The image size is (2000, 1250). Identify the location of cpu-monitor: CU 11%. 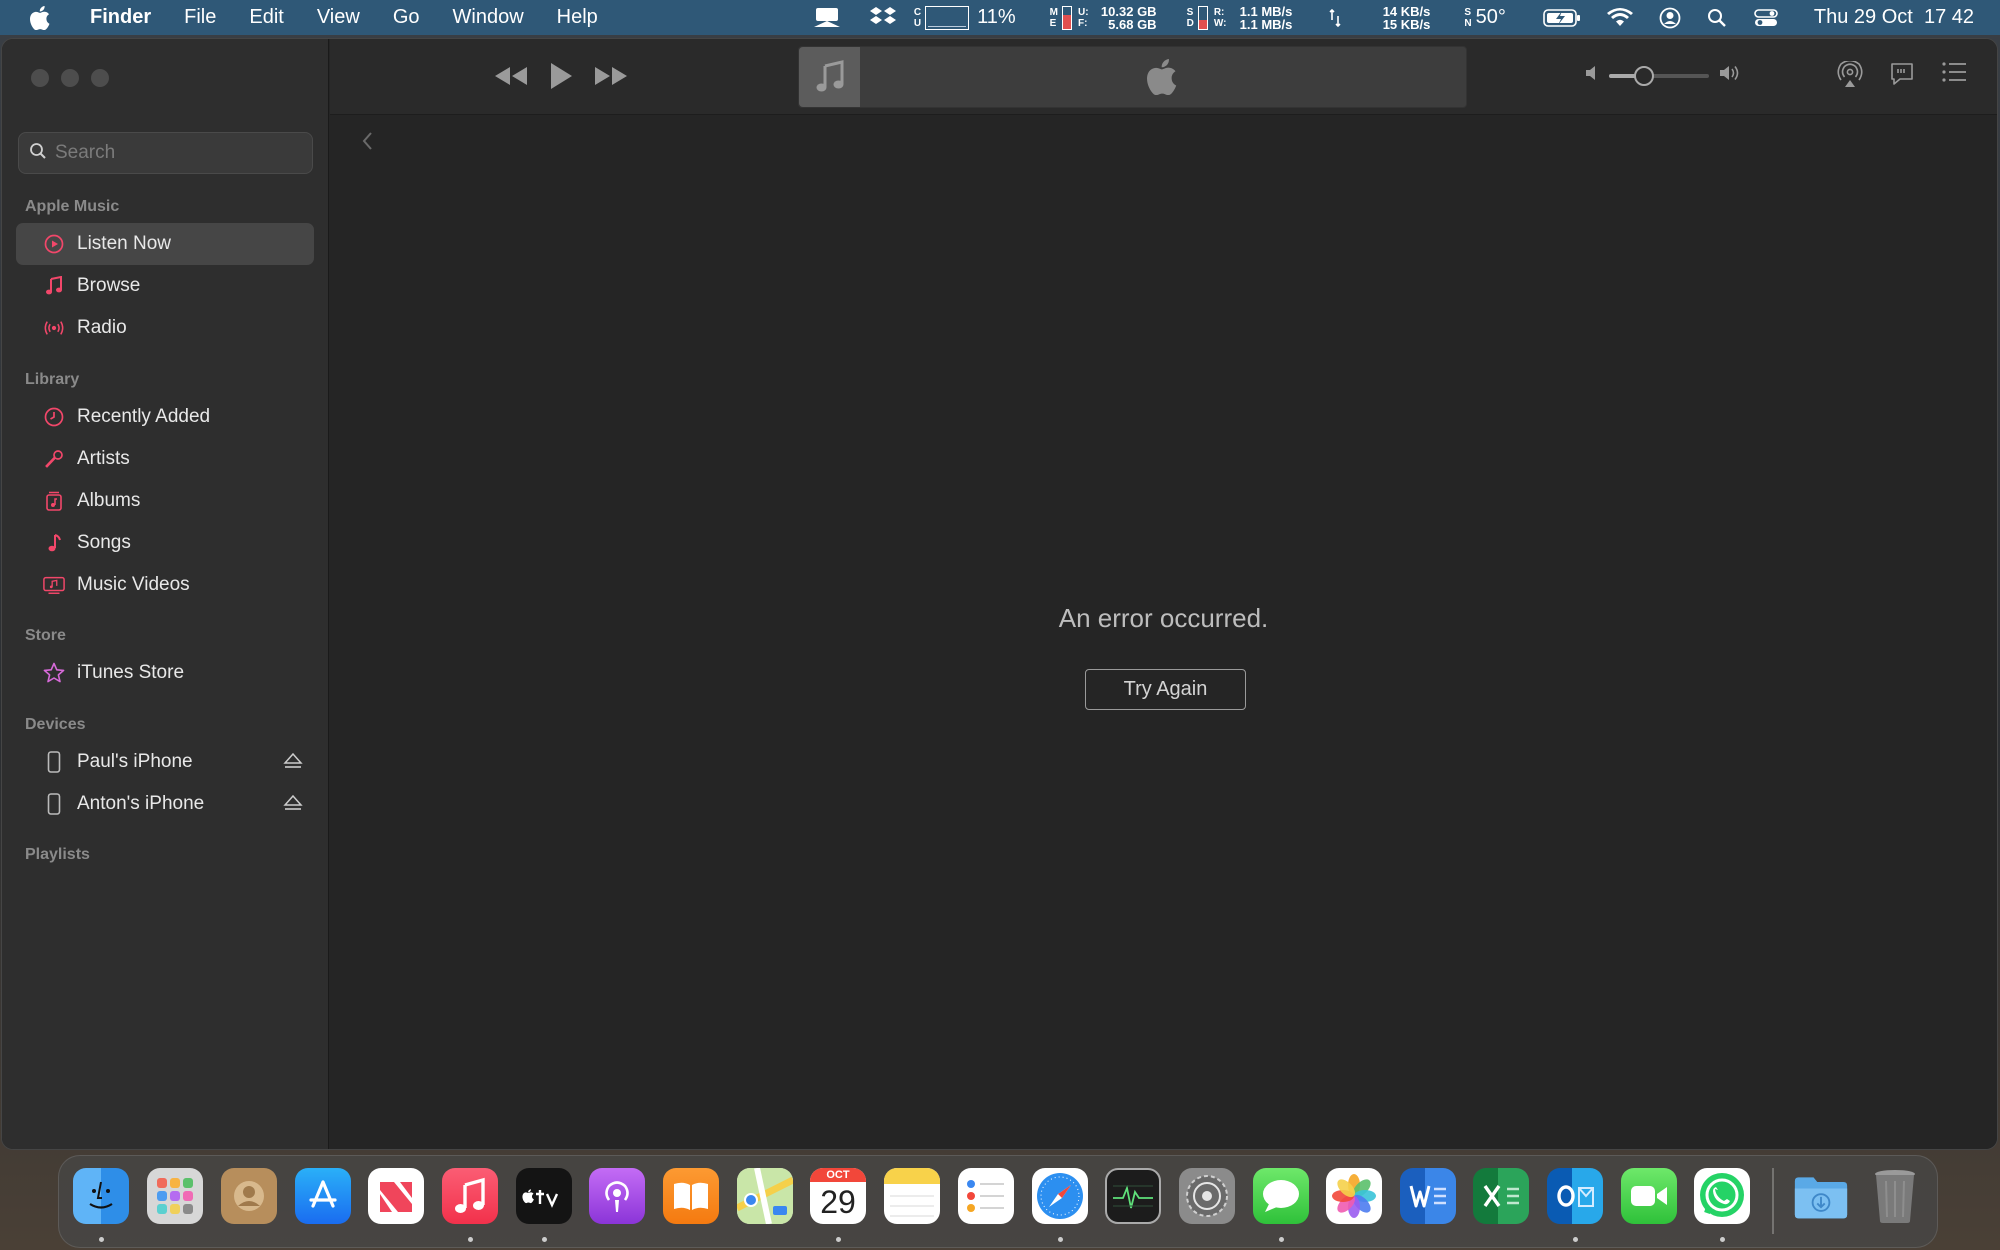
(965, 17).